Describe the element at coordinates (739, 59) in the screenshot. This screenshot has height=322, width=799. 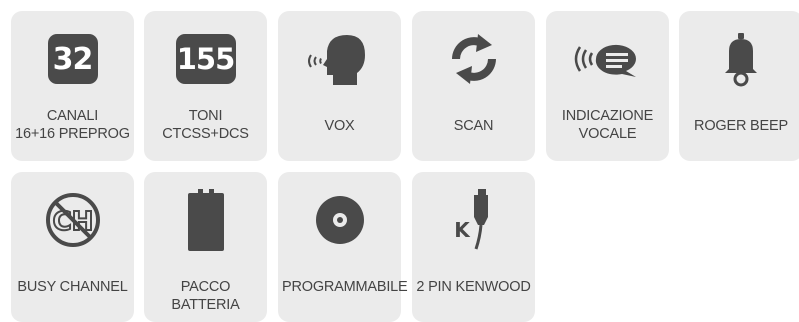
I see `bell-icon` at that location.